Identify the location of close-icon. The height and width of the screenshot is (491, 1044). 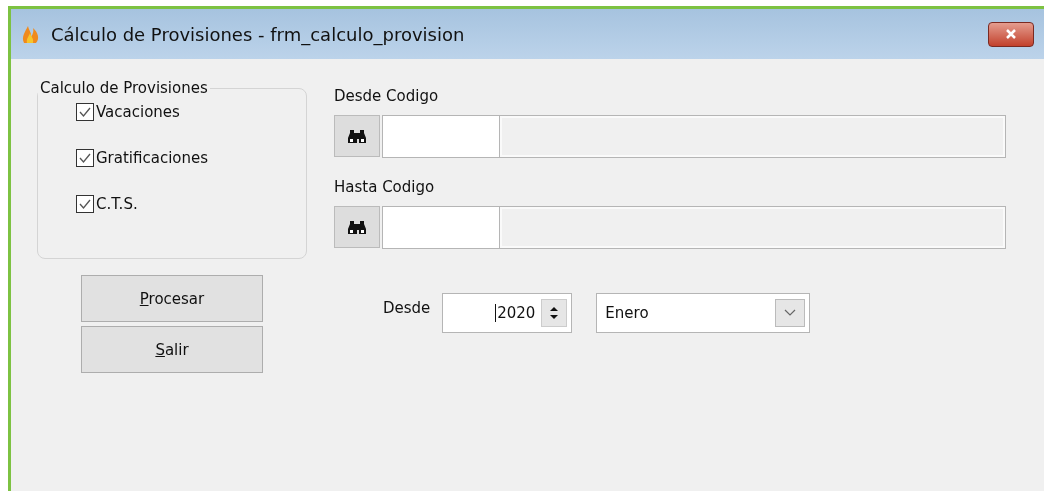
(1011, 34).